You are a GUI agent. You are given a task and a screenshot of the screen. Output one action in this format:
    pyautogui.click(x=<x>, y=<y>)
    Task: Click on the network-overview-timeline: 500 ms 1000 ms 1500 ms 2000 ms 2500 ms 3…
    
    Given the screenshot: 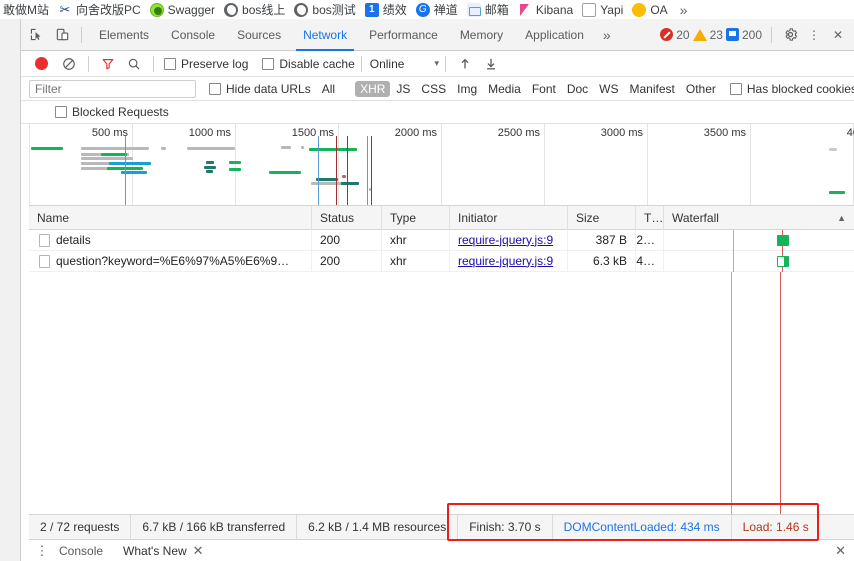 What is the action you would take?
    pyautogui.click(x=441, y=165)
    